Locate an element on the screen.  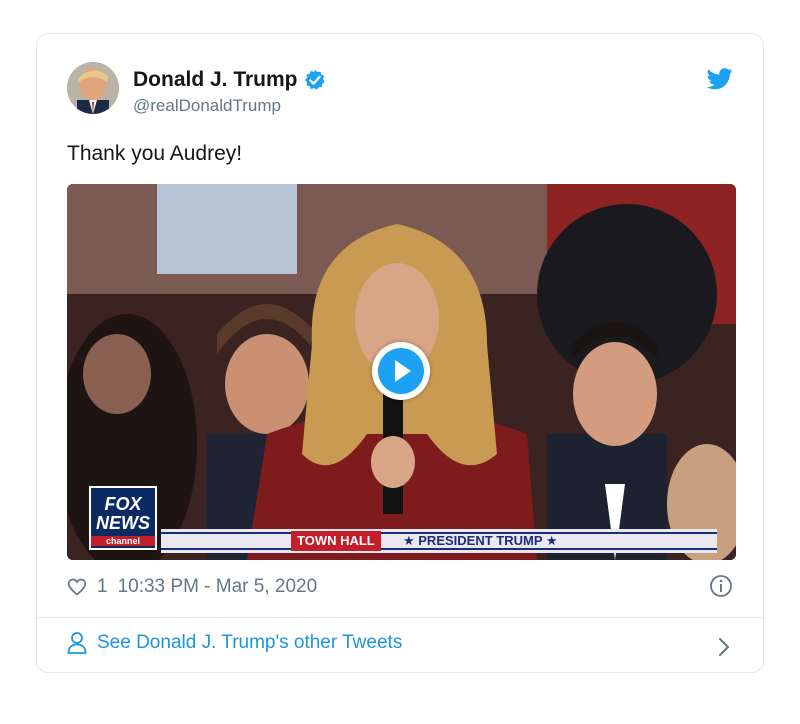
info-icon is located at coordinates (721, 586).